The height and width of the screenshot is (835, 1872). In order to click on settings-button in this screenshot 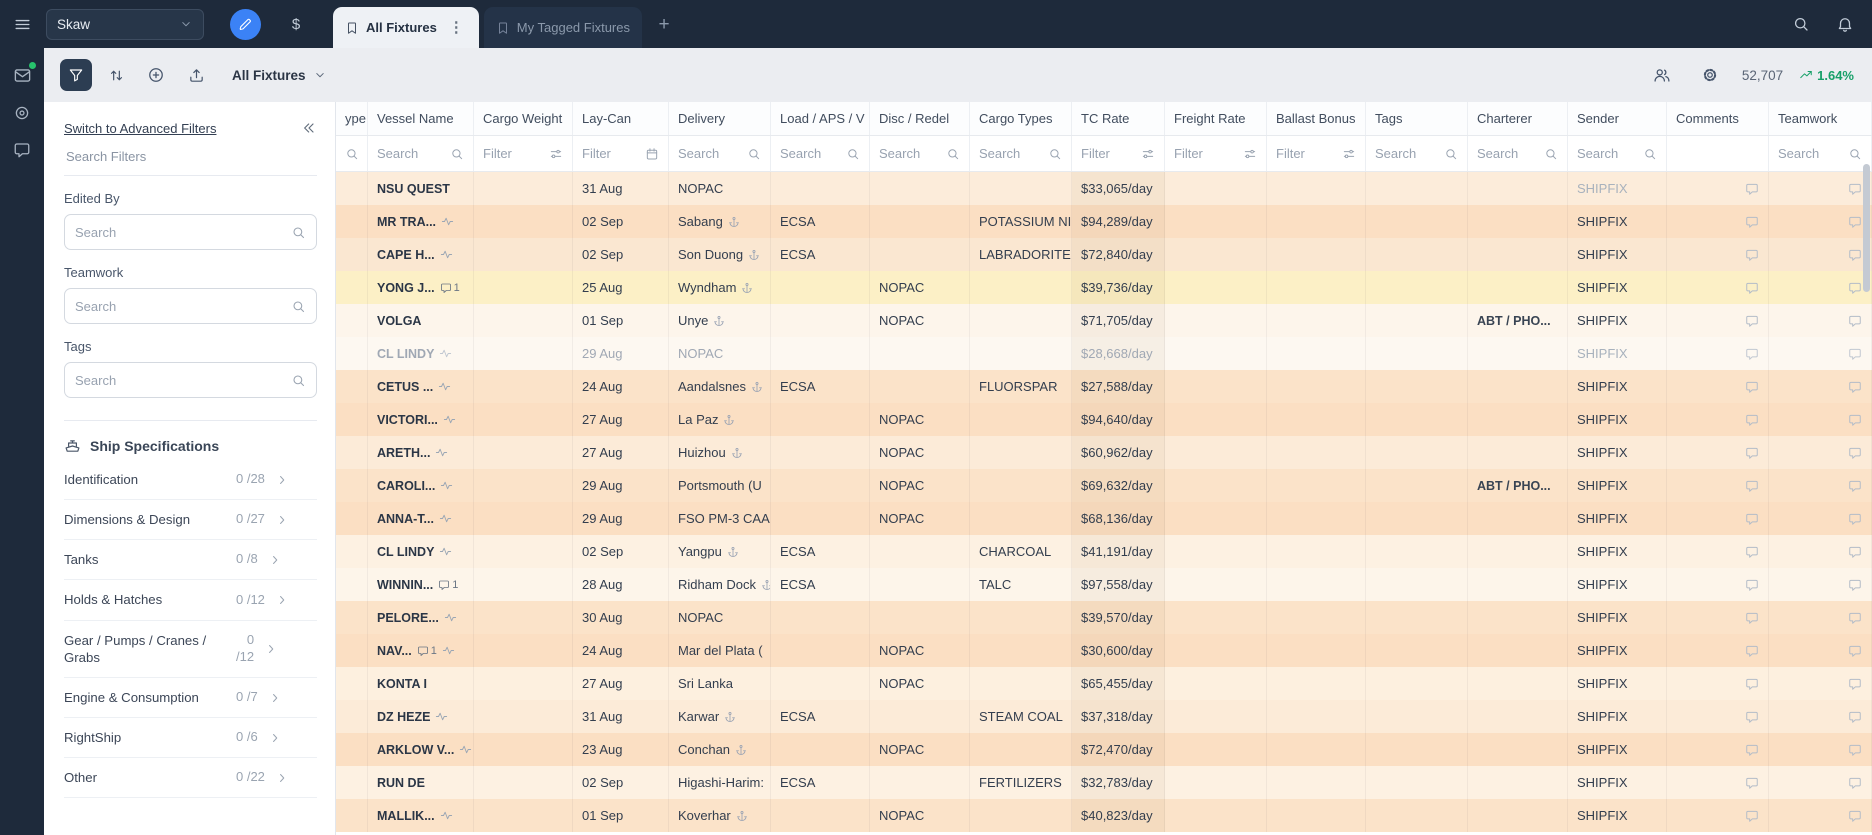, I will do `click(1710, 75)`.